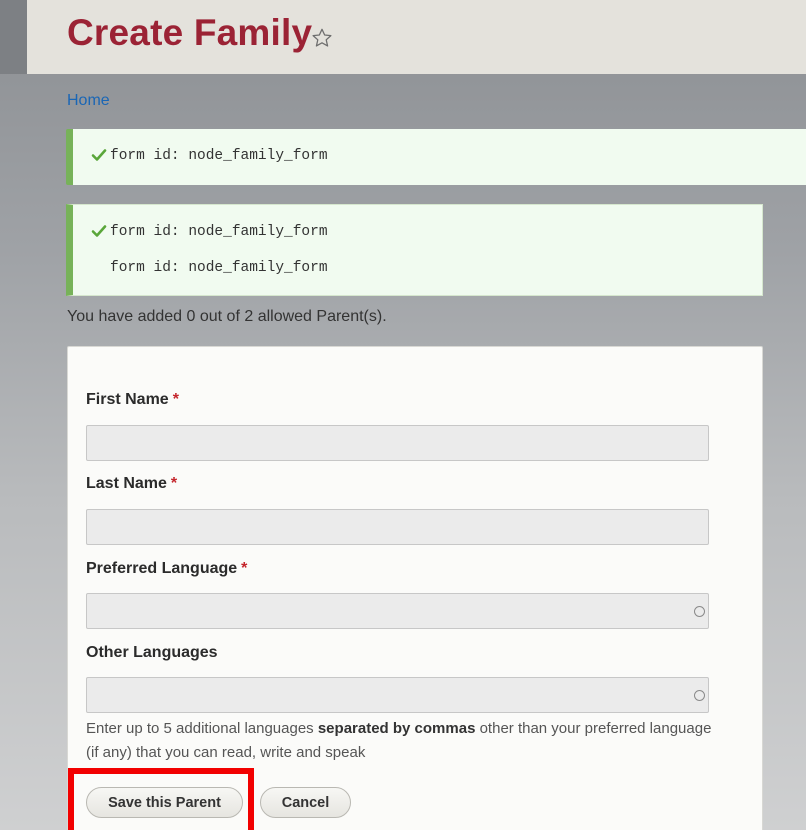  Describe the element at coordinates (132, 399) in the screenshot. I see `first-name-label: First Name *` at that location.